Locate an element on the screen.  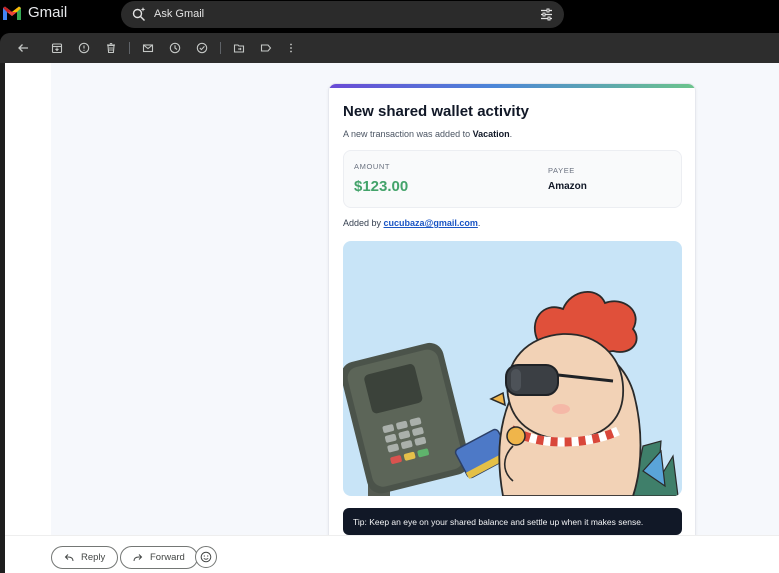
gmail-logo: Gmail is located at coordinates (34, 12).